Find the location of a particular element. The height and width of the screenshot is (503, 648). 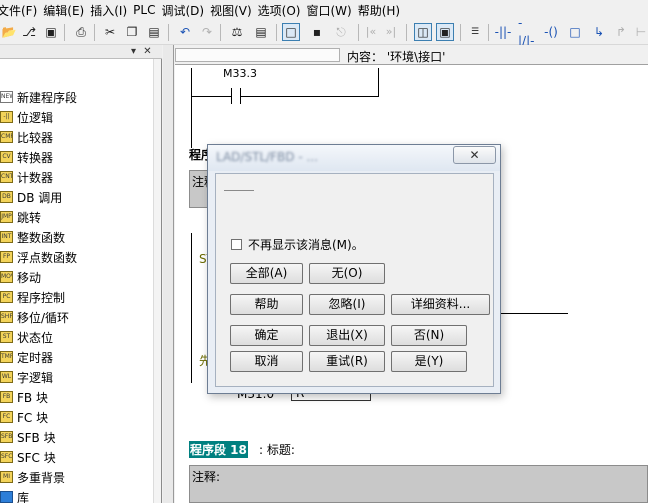

download-icon: ▤ is located at coordinates (261, 32).